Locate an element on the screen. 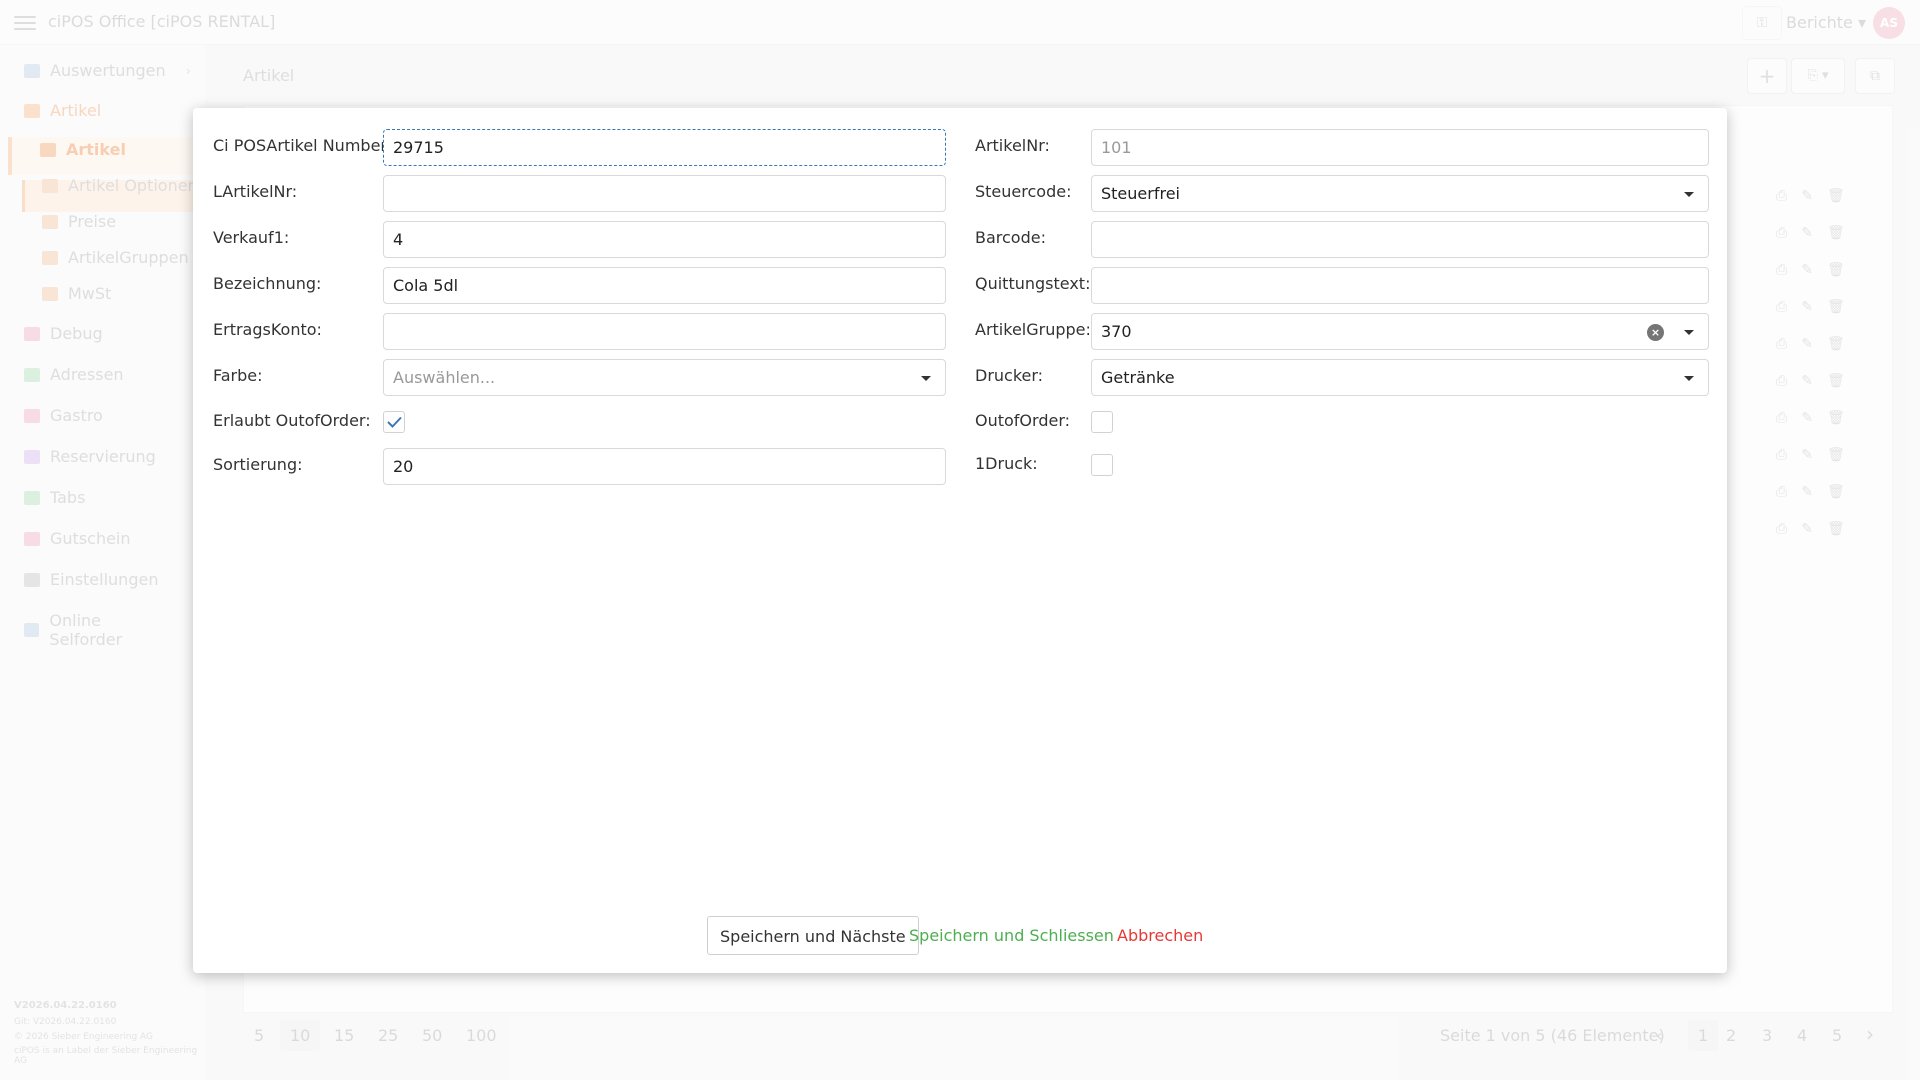 This screenshot has height=1080, width=1920. outoforder-checkbox is located at coordinates (1102, 422).